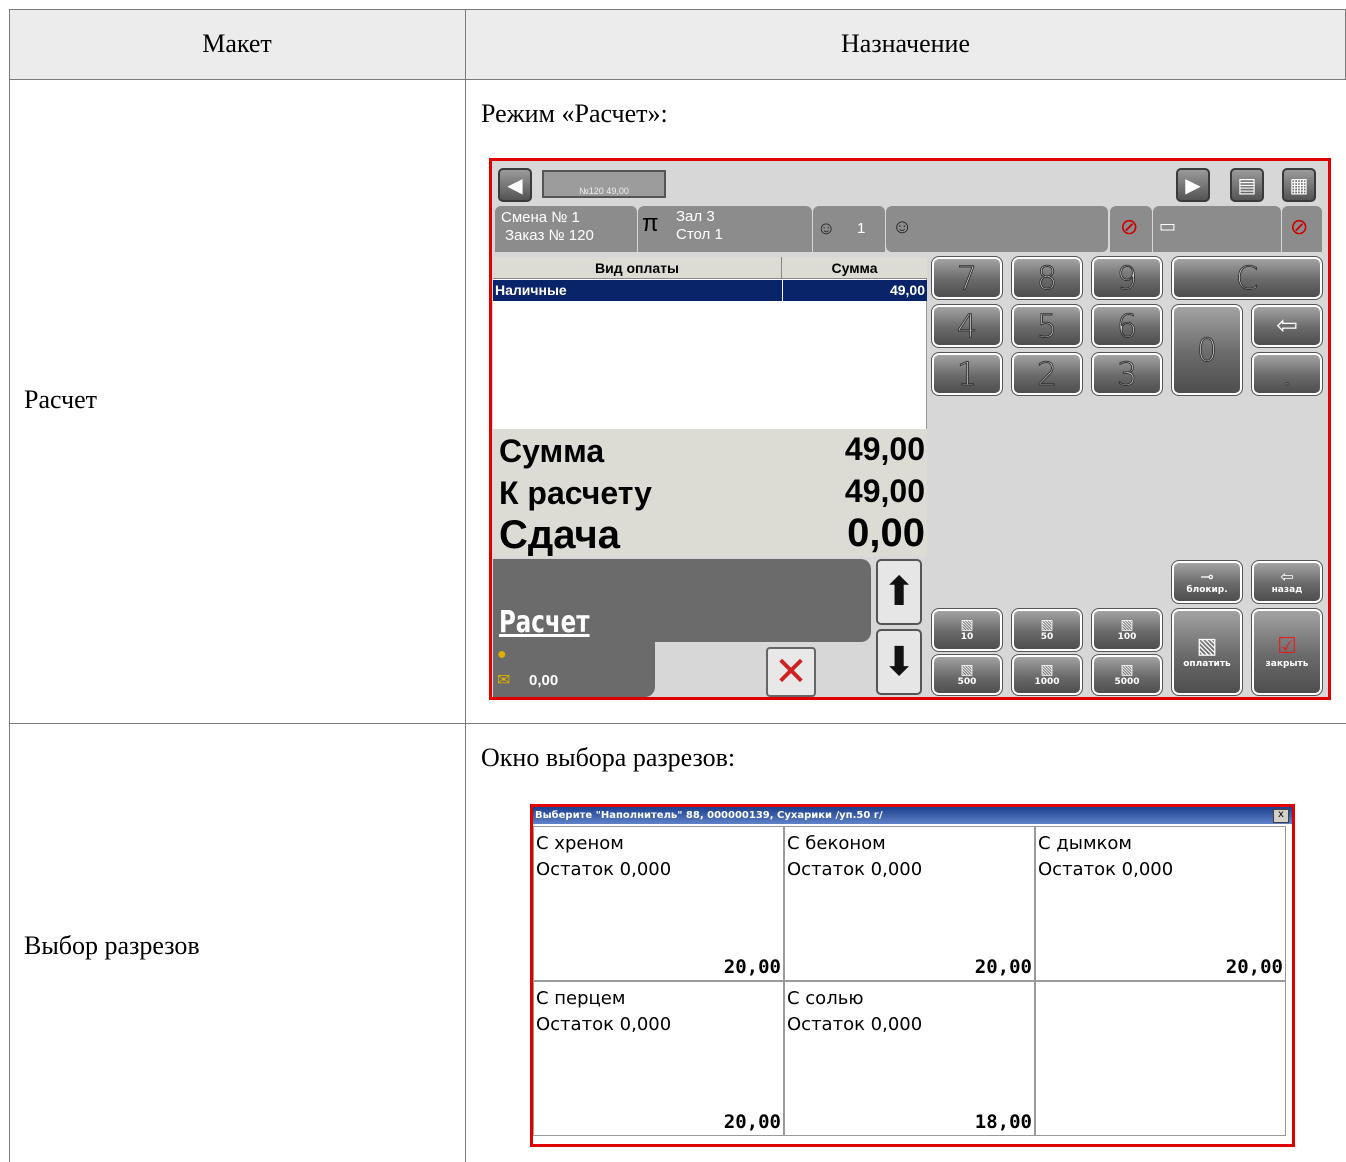 This screenshot has width=1346, height=1162. Describe the element at coordinates (502, 654) in the screenshot. I see `coins-icon: ●` at that location.